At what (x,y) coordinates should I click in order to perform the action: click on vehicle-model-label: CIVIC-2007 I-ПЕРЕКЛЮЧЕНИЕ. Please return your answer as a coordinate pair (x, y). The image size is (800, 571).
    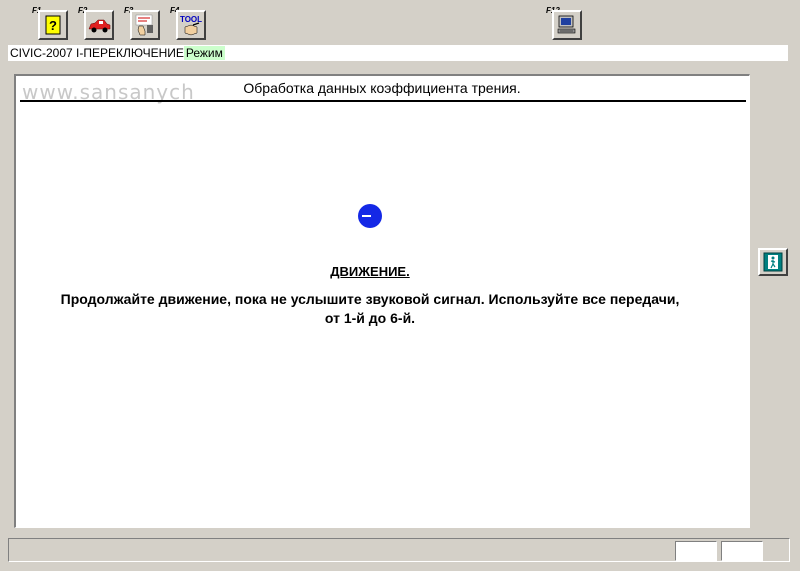
    Looking at the image, I should click on (97, 53).